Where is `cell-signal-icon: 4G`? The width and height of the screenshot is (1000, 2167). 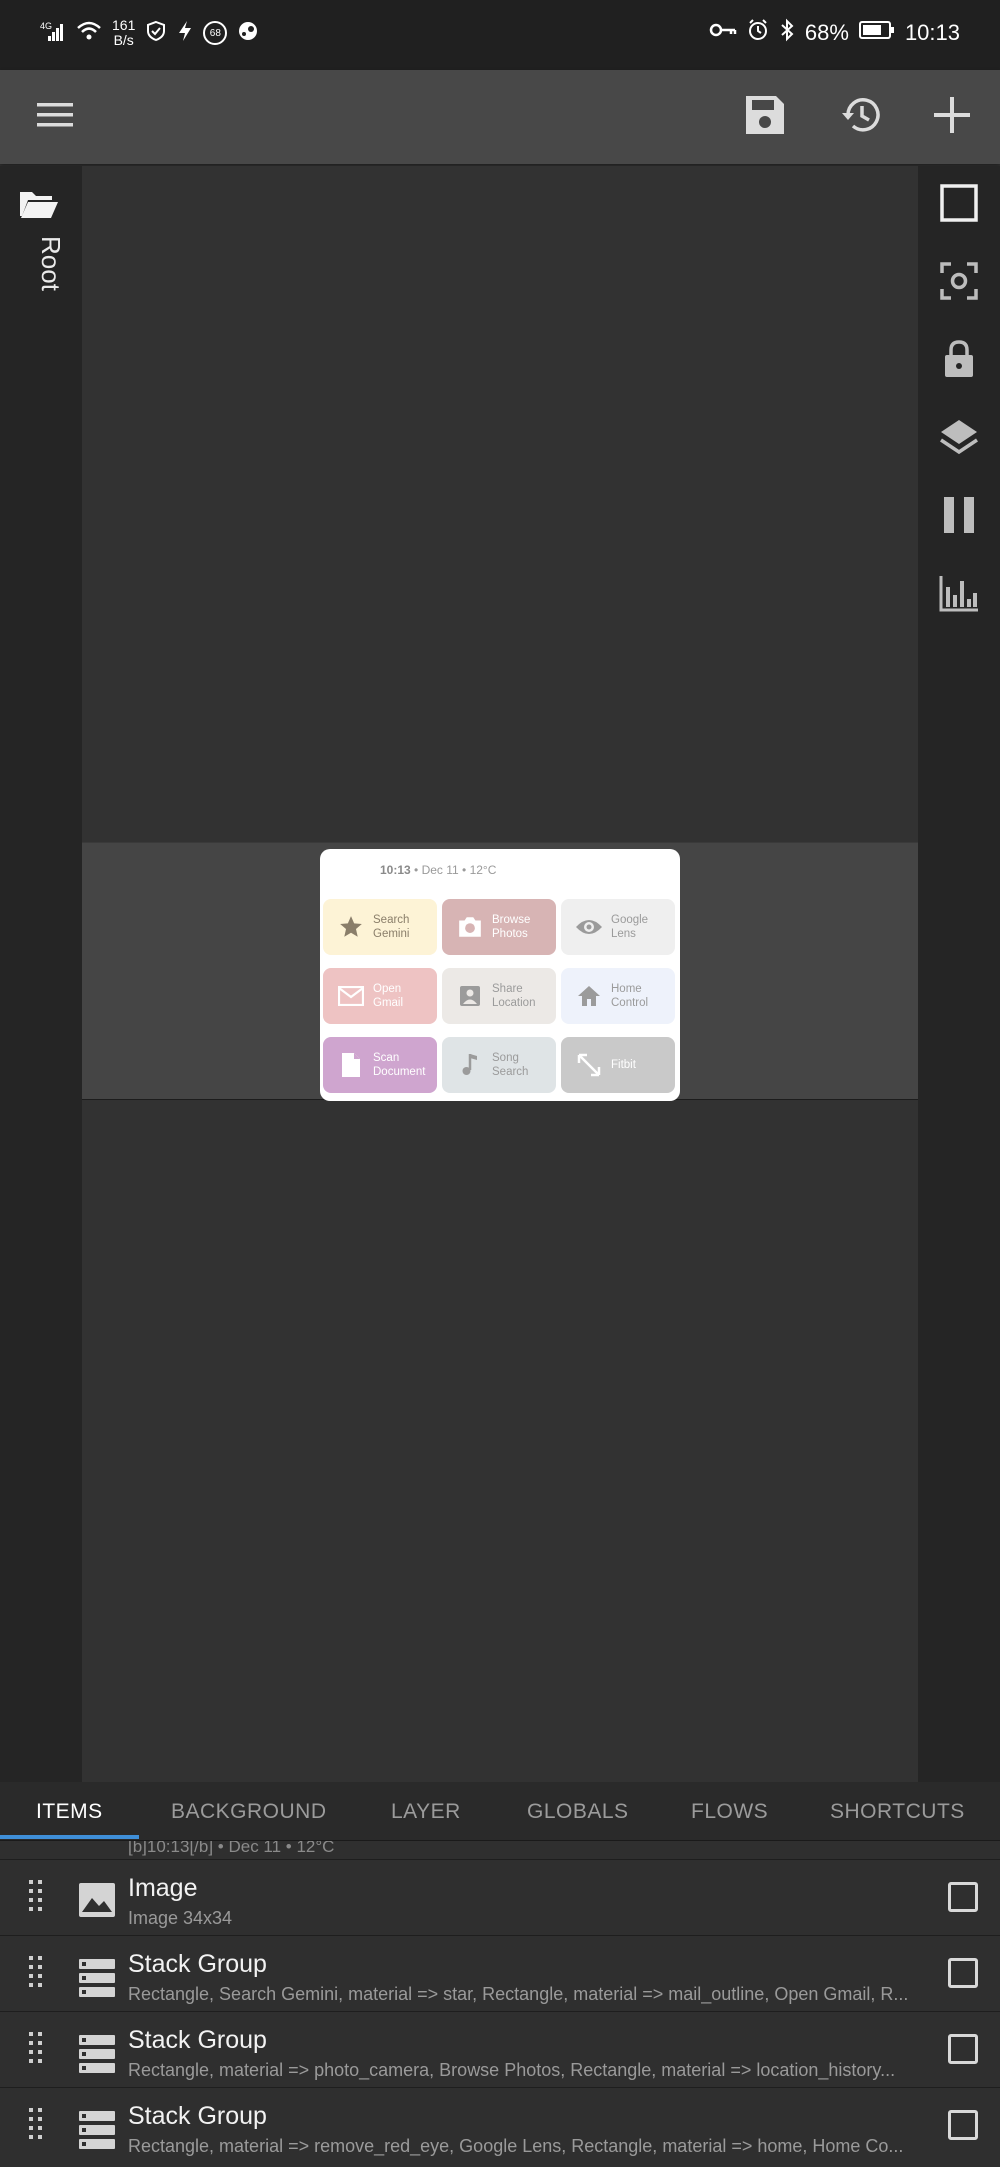 cell-signal-icon: 4G is located at coordinates (53, 33).